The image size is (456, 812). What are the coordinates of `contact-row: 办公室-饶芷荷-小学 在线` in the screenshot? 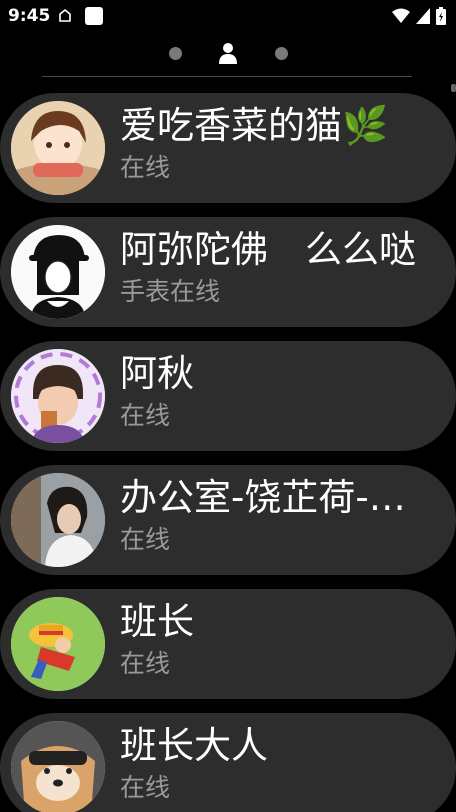 It's located at (228, 520).